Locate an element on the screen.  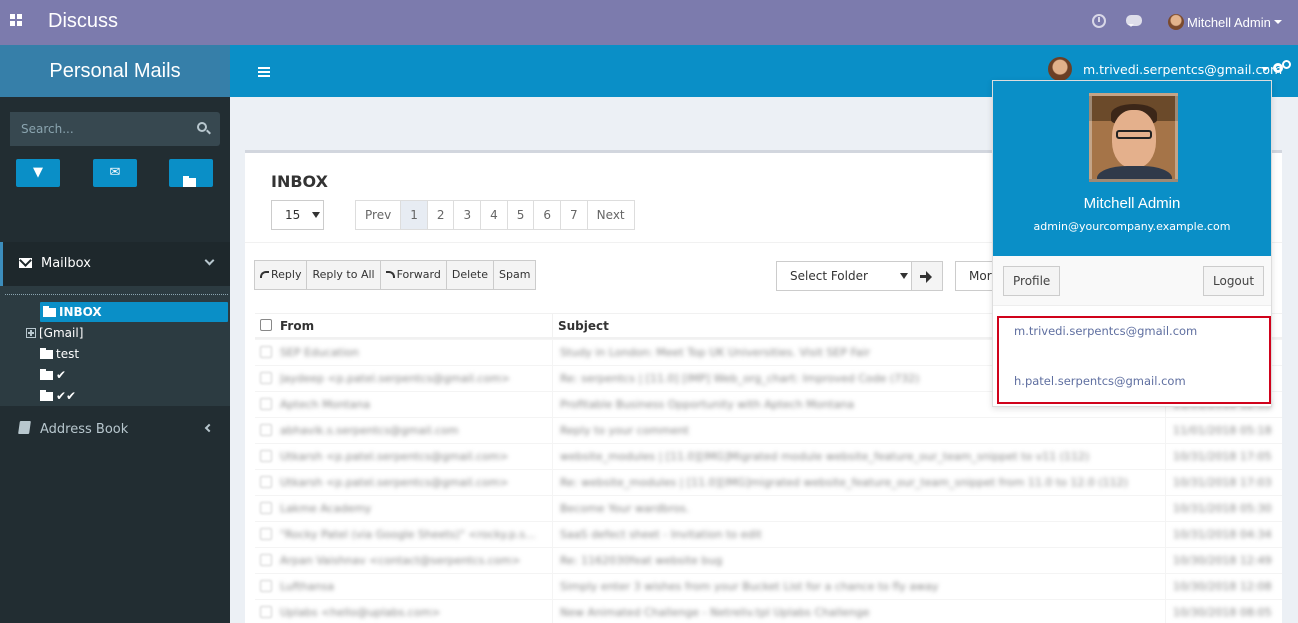
settings-cogs-icon is located at coordinates (1282, 66).